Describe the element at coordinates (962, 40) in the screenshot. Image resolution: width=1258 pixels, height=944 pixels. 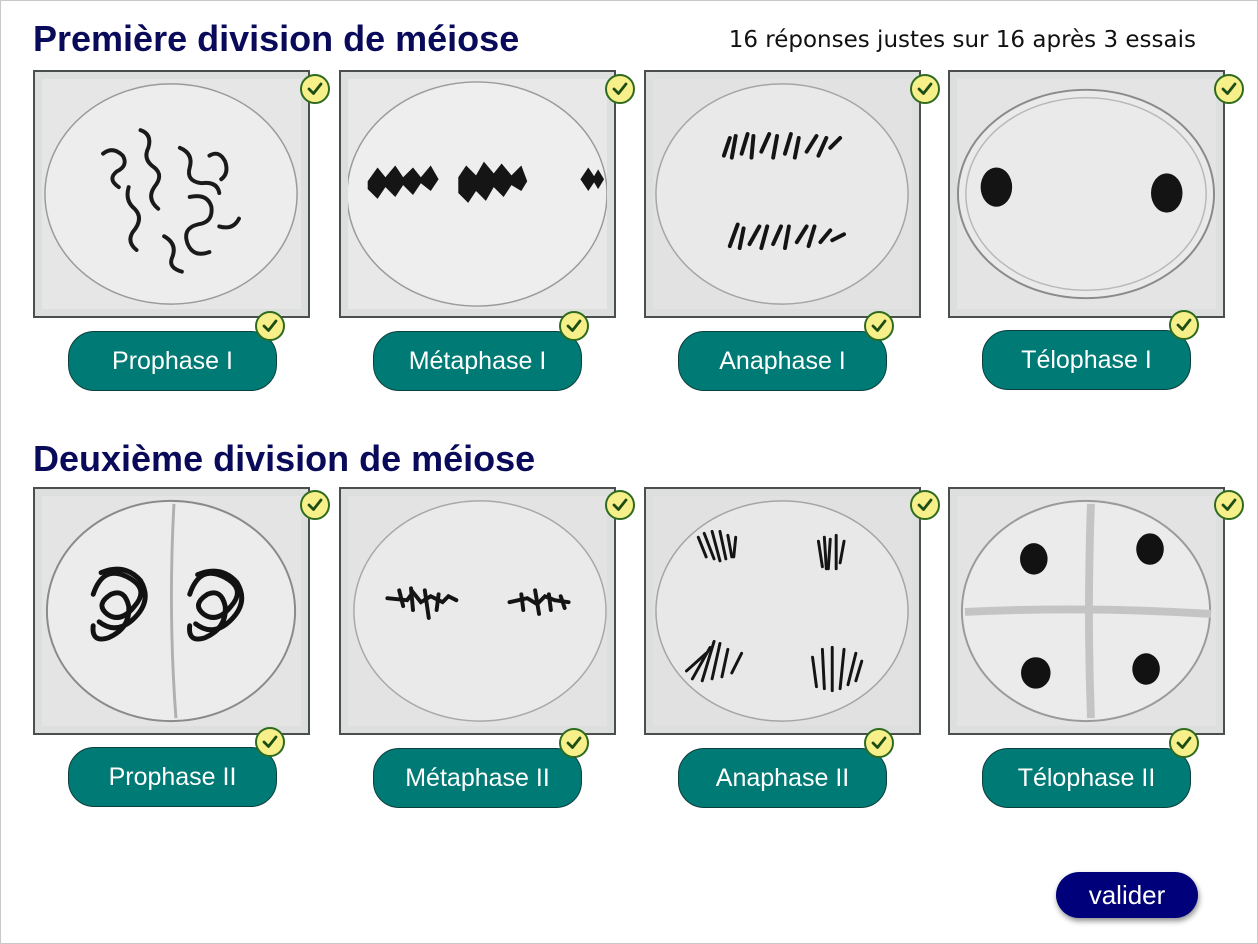
I see `score-status: 16 réponses justes sur 16 après 3 essais` at that location.